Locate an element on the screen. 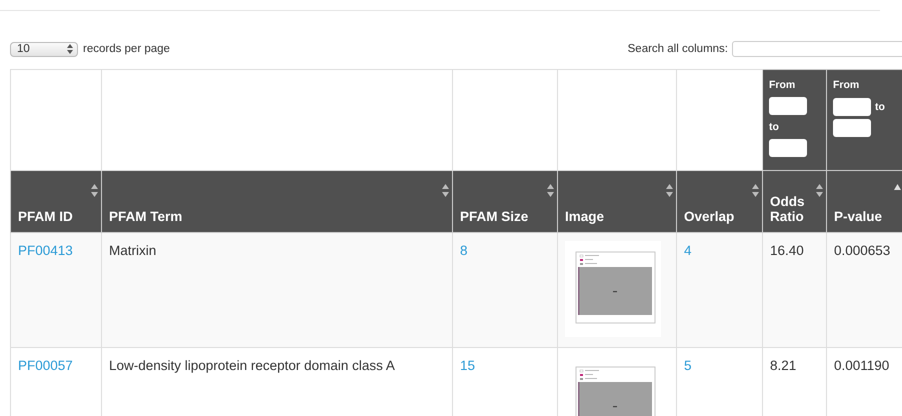 This screenshot has height=416, width=902. table-cell: 0.000653 is located at coordinates (864, 290).